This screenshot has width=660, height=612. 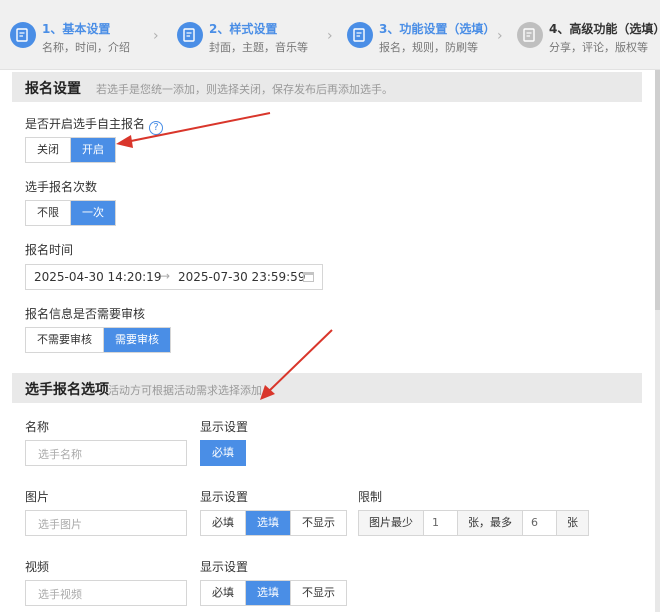 I want to click on signup-time-label: 报名时间, so click(x=49, y=250).